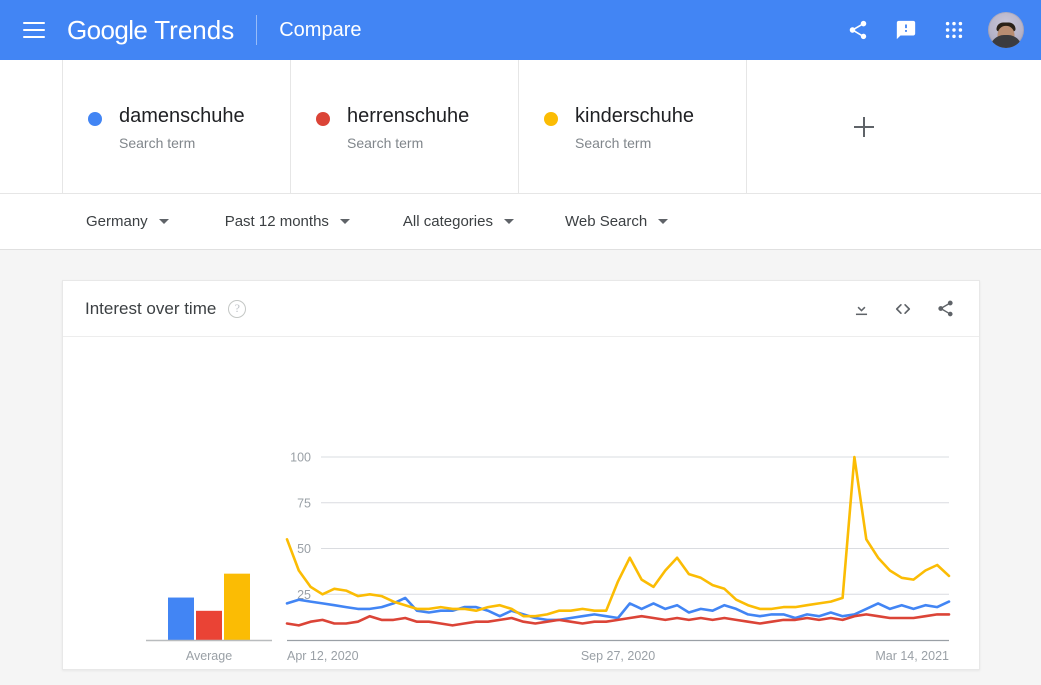 The width and height of the screenshot is (1041, 685). I want to click on add-comparison-button, so click(863, 126).